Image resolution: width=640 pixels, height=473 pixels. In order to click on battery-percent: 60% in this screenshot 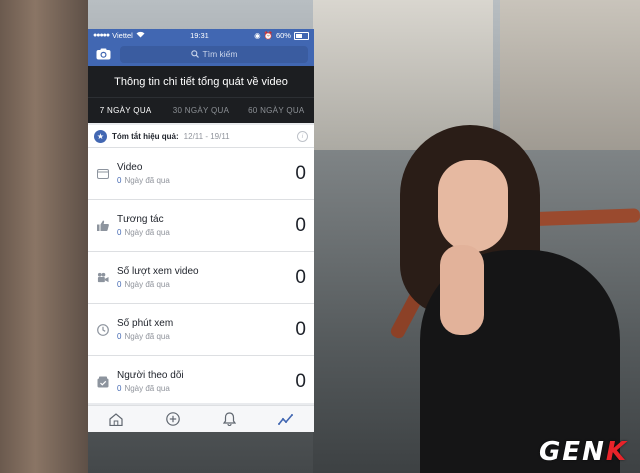, I will do `click(283, 35)`.